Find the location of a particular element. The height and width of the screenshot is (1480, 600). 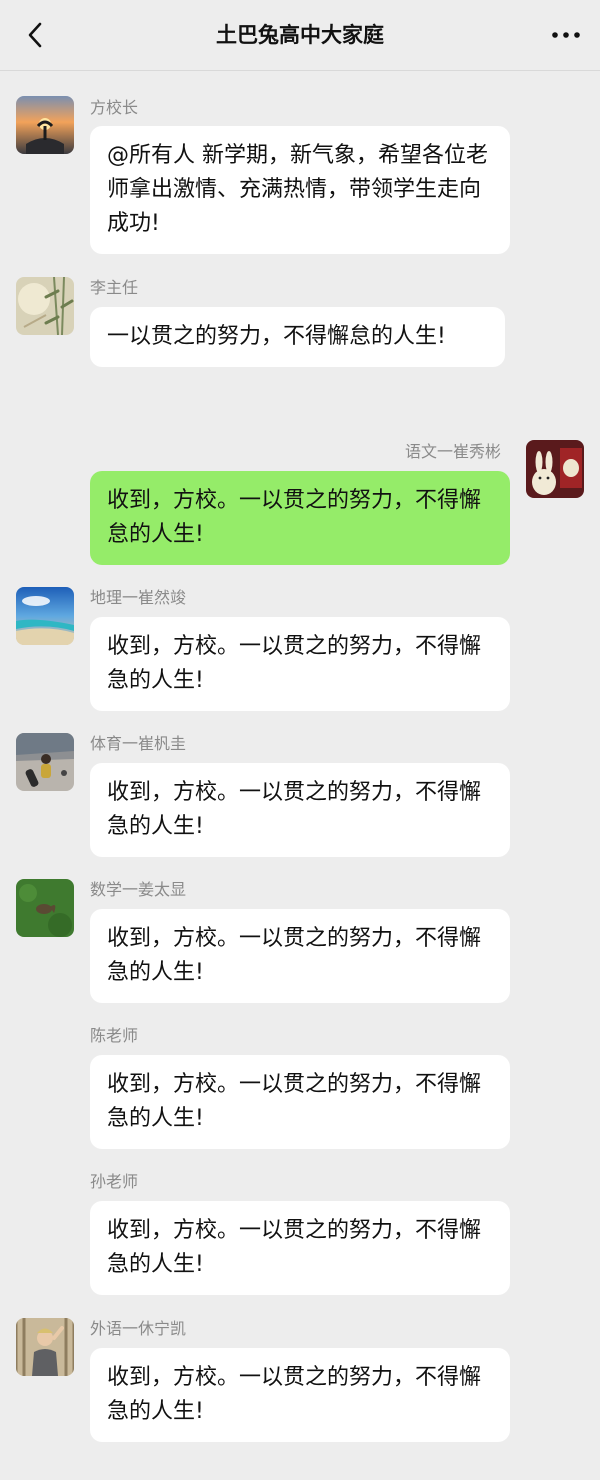

navigation-bar: 土巴兔高中大家庭 is located at coordinates (300, 35).